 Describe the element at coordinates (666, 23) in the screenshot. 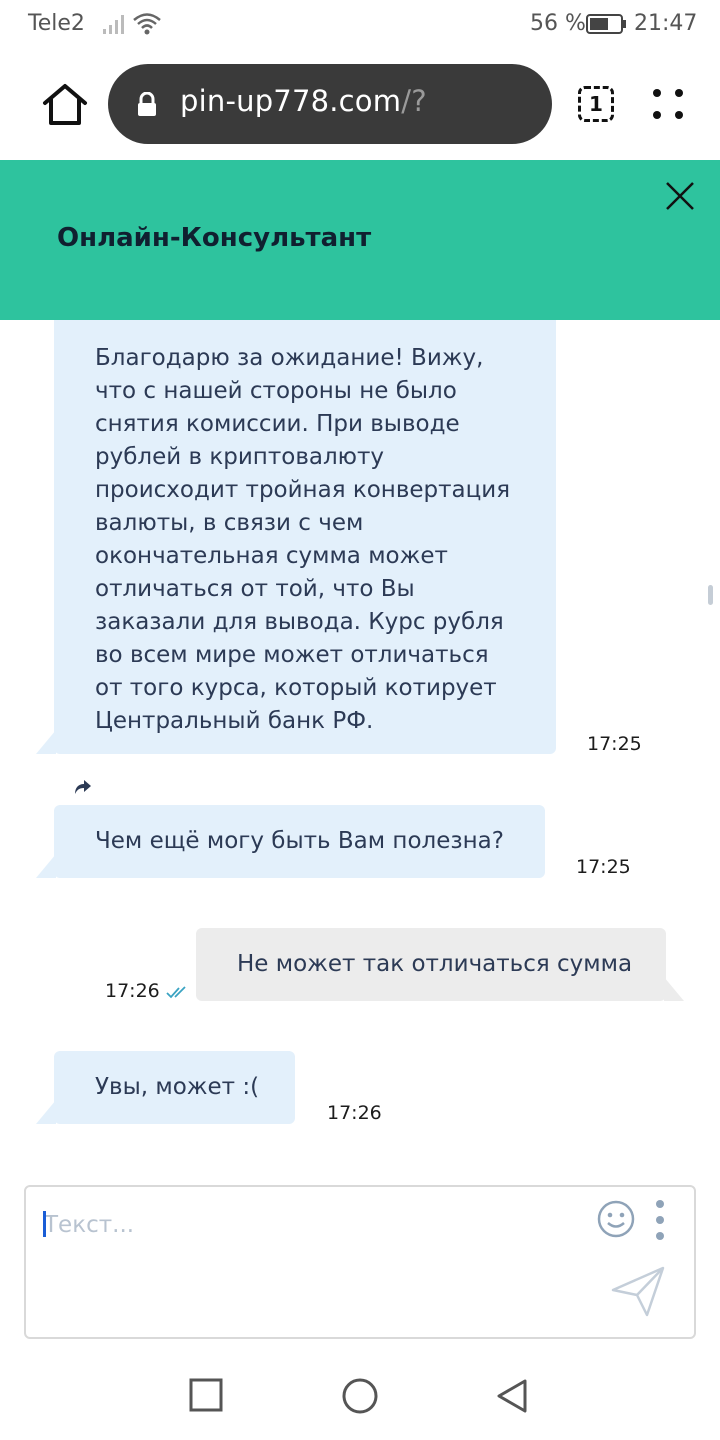

I see `clock: 21:47` at that location.